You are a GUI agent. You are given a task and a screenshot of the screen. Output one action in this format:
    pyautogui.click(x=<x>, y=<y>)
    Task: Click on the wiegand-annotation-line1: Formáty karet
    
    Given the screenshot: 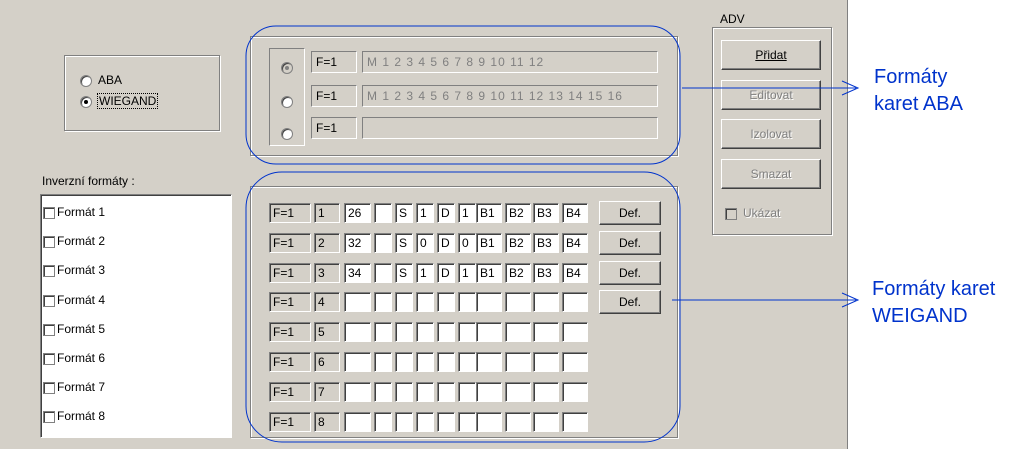 What is the action you would take?
    pyautogui.click(x=934, y=289)
    